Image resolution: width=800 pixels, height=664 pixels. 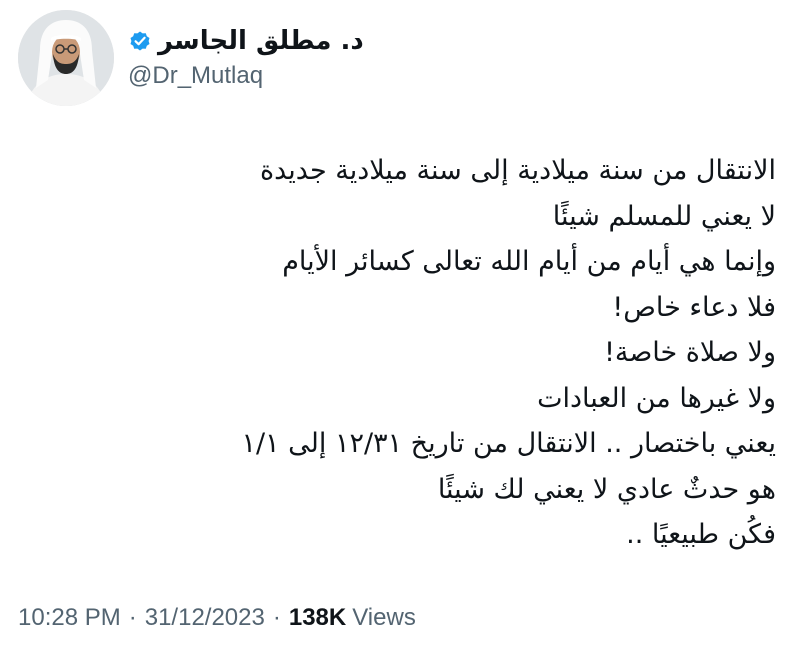 I want to click on tweet-line: فكُن طبيعيًا .., so click(x=701, y=534).